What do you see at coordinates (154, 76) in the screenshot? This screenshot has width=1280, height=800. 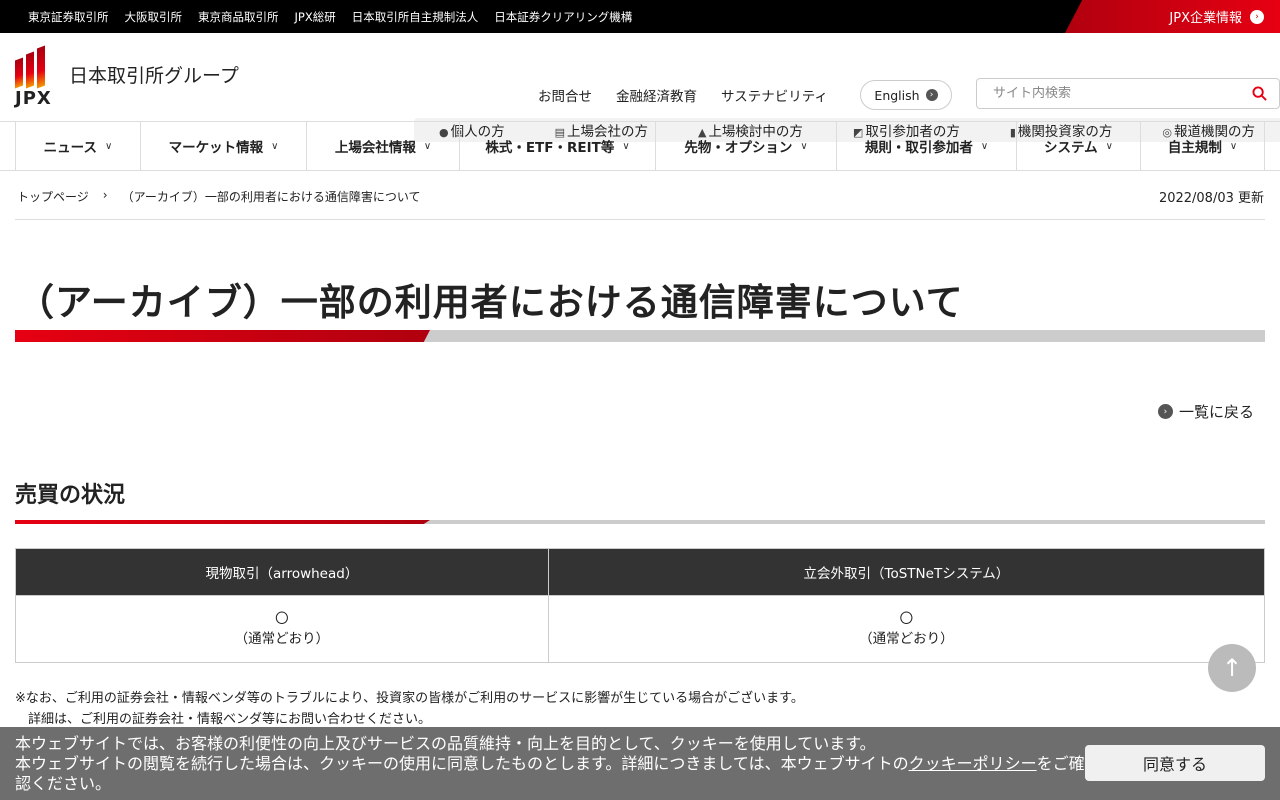 I see `logo-text: 日本取引所グループ` at bounding box center [154, 76].